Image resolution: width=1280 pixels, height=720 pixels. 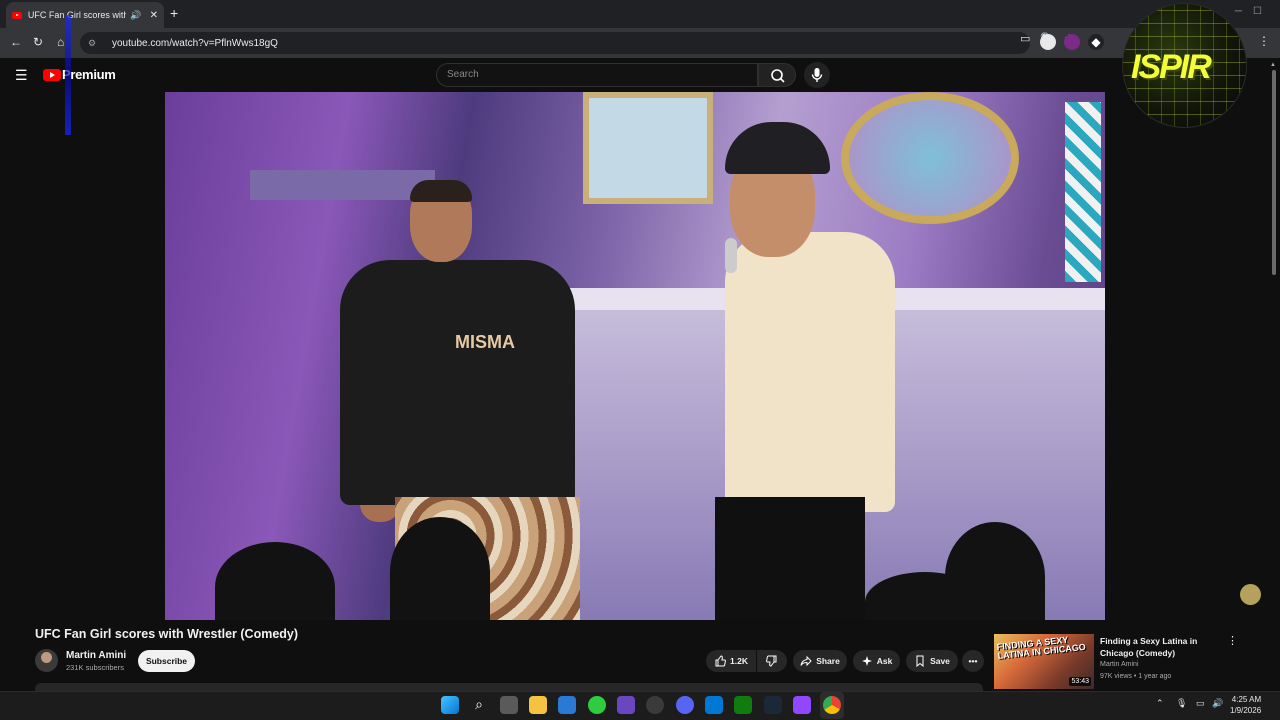 I want to click on bookmark-icon, so click(x=920, y=661).